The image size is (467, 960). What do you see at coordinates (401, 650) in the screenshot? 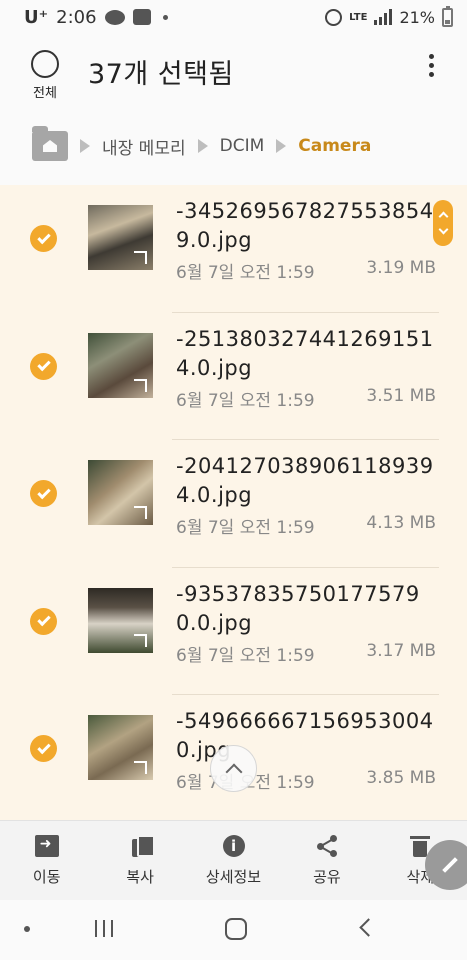
I see `file-size: 3.17 MB` at bounding box center [401, 650].